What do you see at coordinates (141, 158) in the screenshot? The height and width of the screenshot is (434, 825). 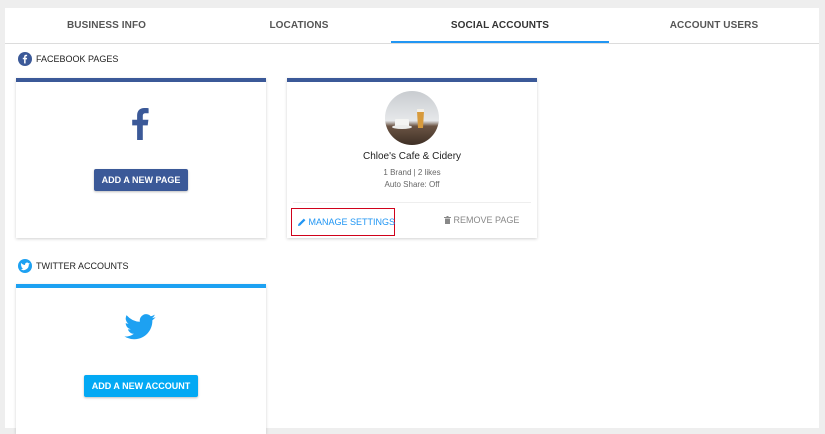 I see `add-facebook-page-card: ADD A NEW PAGE` at bounding box center [141, 158].